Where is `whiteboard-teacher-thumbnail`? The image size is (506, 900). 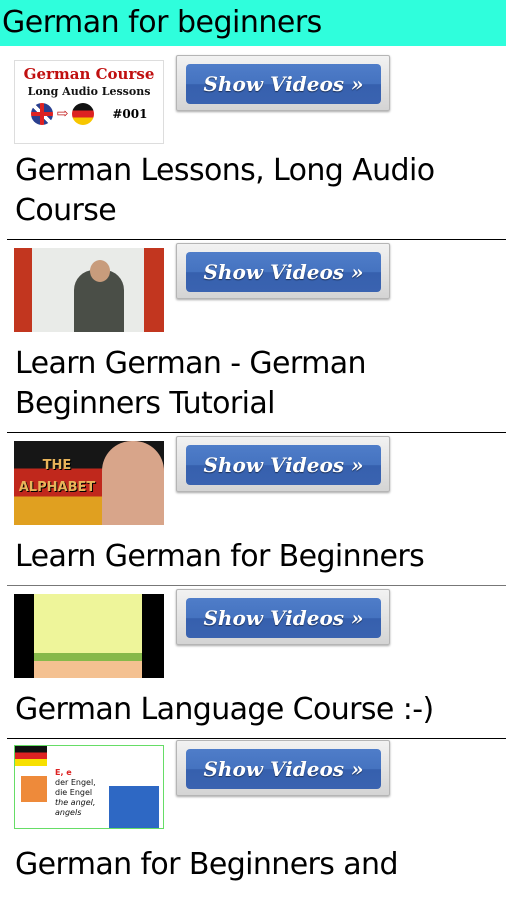
whiteboard-teacher-thumbnail is located at coordinates (89, 290).